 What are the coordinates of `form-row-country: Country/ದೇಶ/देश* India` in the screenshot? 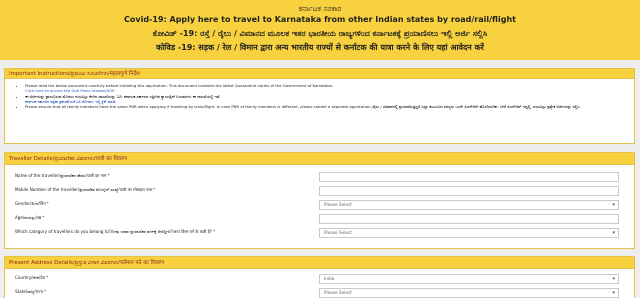 It's located at (321, 279).